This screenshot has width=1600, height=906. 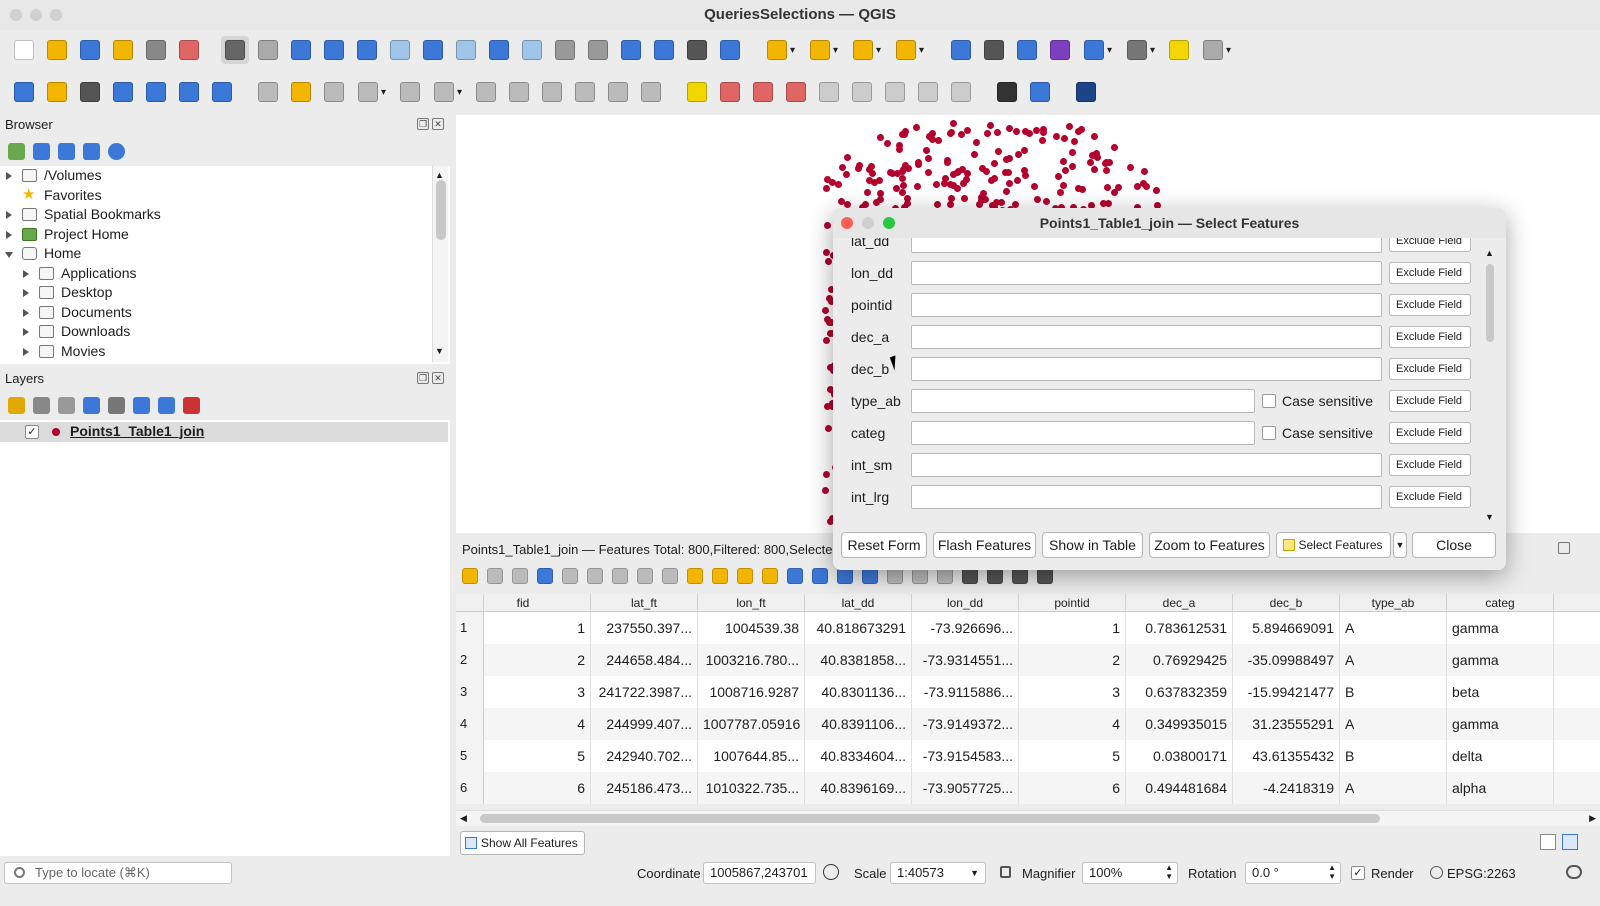 I want to click on visibility-icon, so click(x=66, y=405).